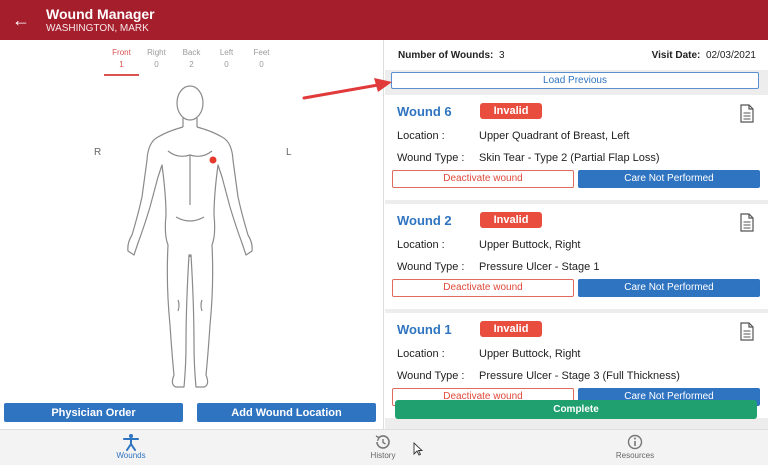 This screenshot has width=768, height=465. Describe the element at coordinates (213, 160) in the screenshot. I see `wound-marker` at that location.